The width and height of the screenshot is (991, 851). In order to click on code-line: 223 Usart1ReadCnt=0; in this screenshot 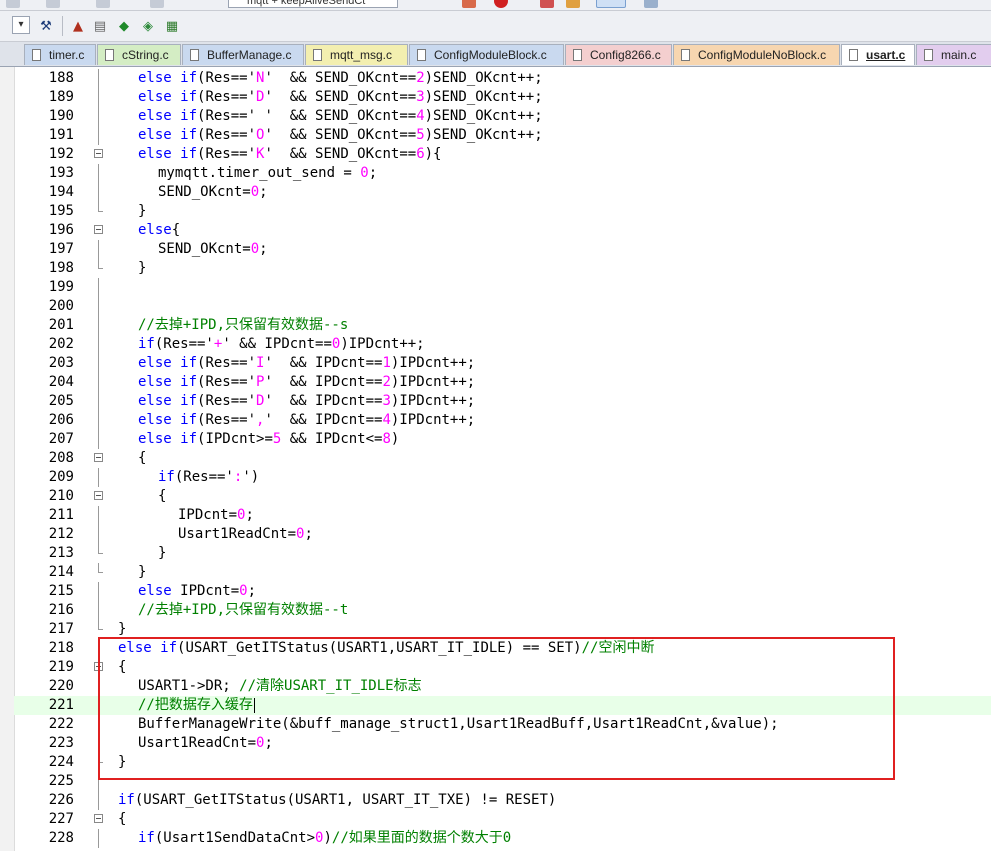, I will do `click(502, 743)`.